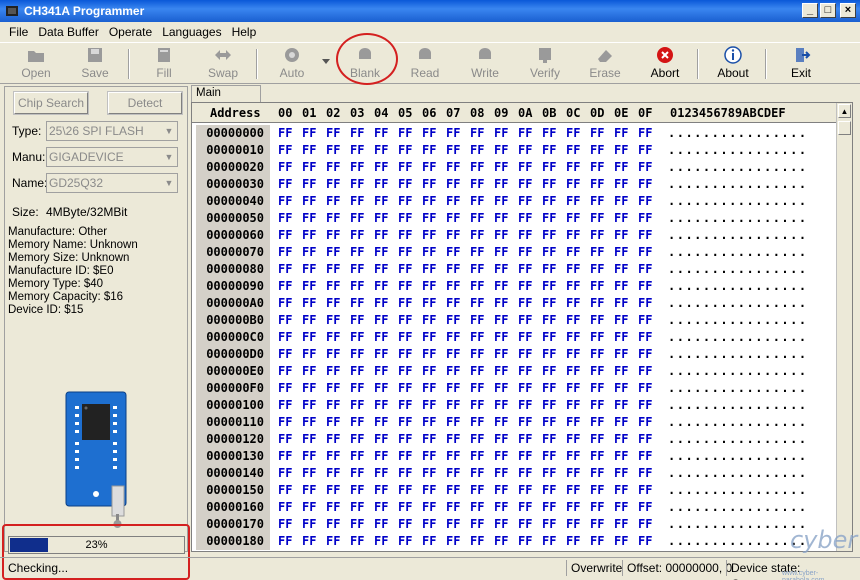 The width and height of the screenshot is (860, 580). What do you see at coordinates (828, 10) in the screenshot?
I see `maximize-button: □` at bounding box center [828, 10].